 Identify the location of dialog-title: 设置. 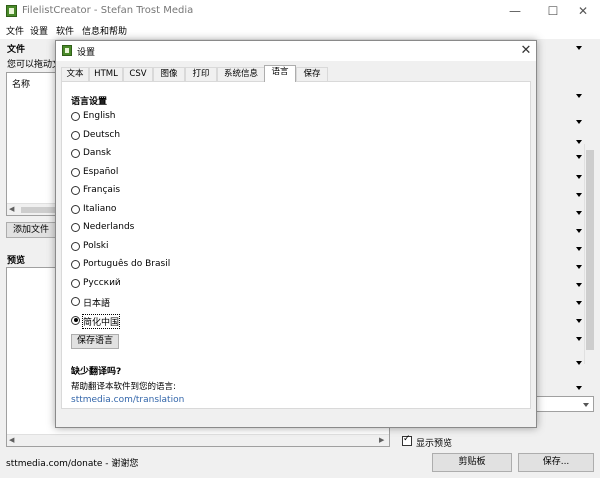
(86, 53).